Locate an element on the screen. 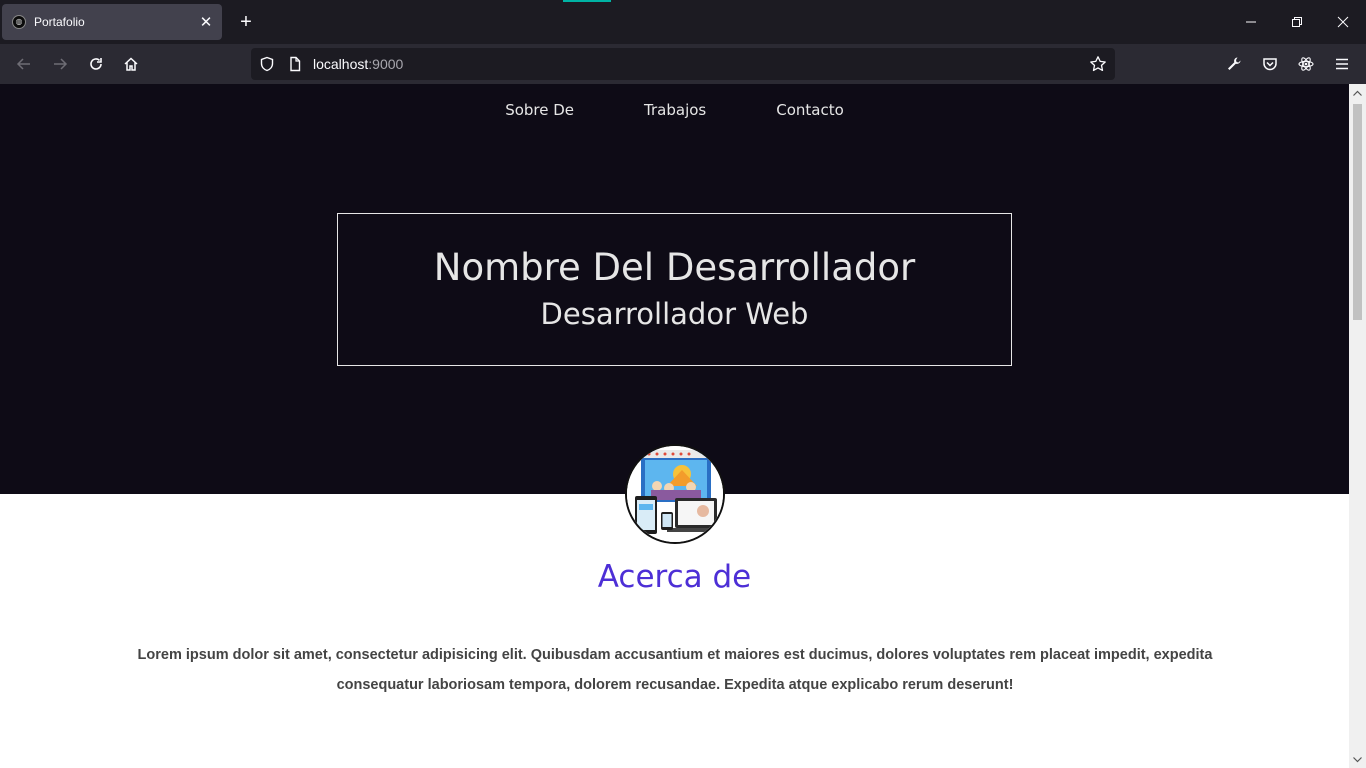 The image size is (1366, 768). react-atom-icon is located at coordinates (1306, 64).